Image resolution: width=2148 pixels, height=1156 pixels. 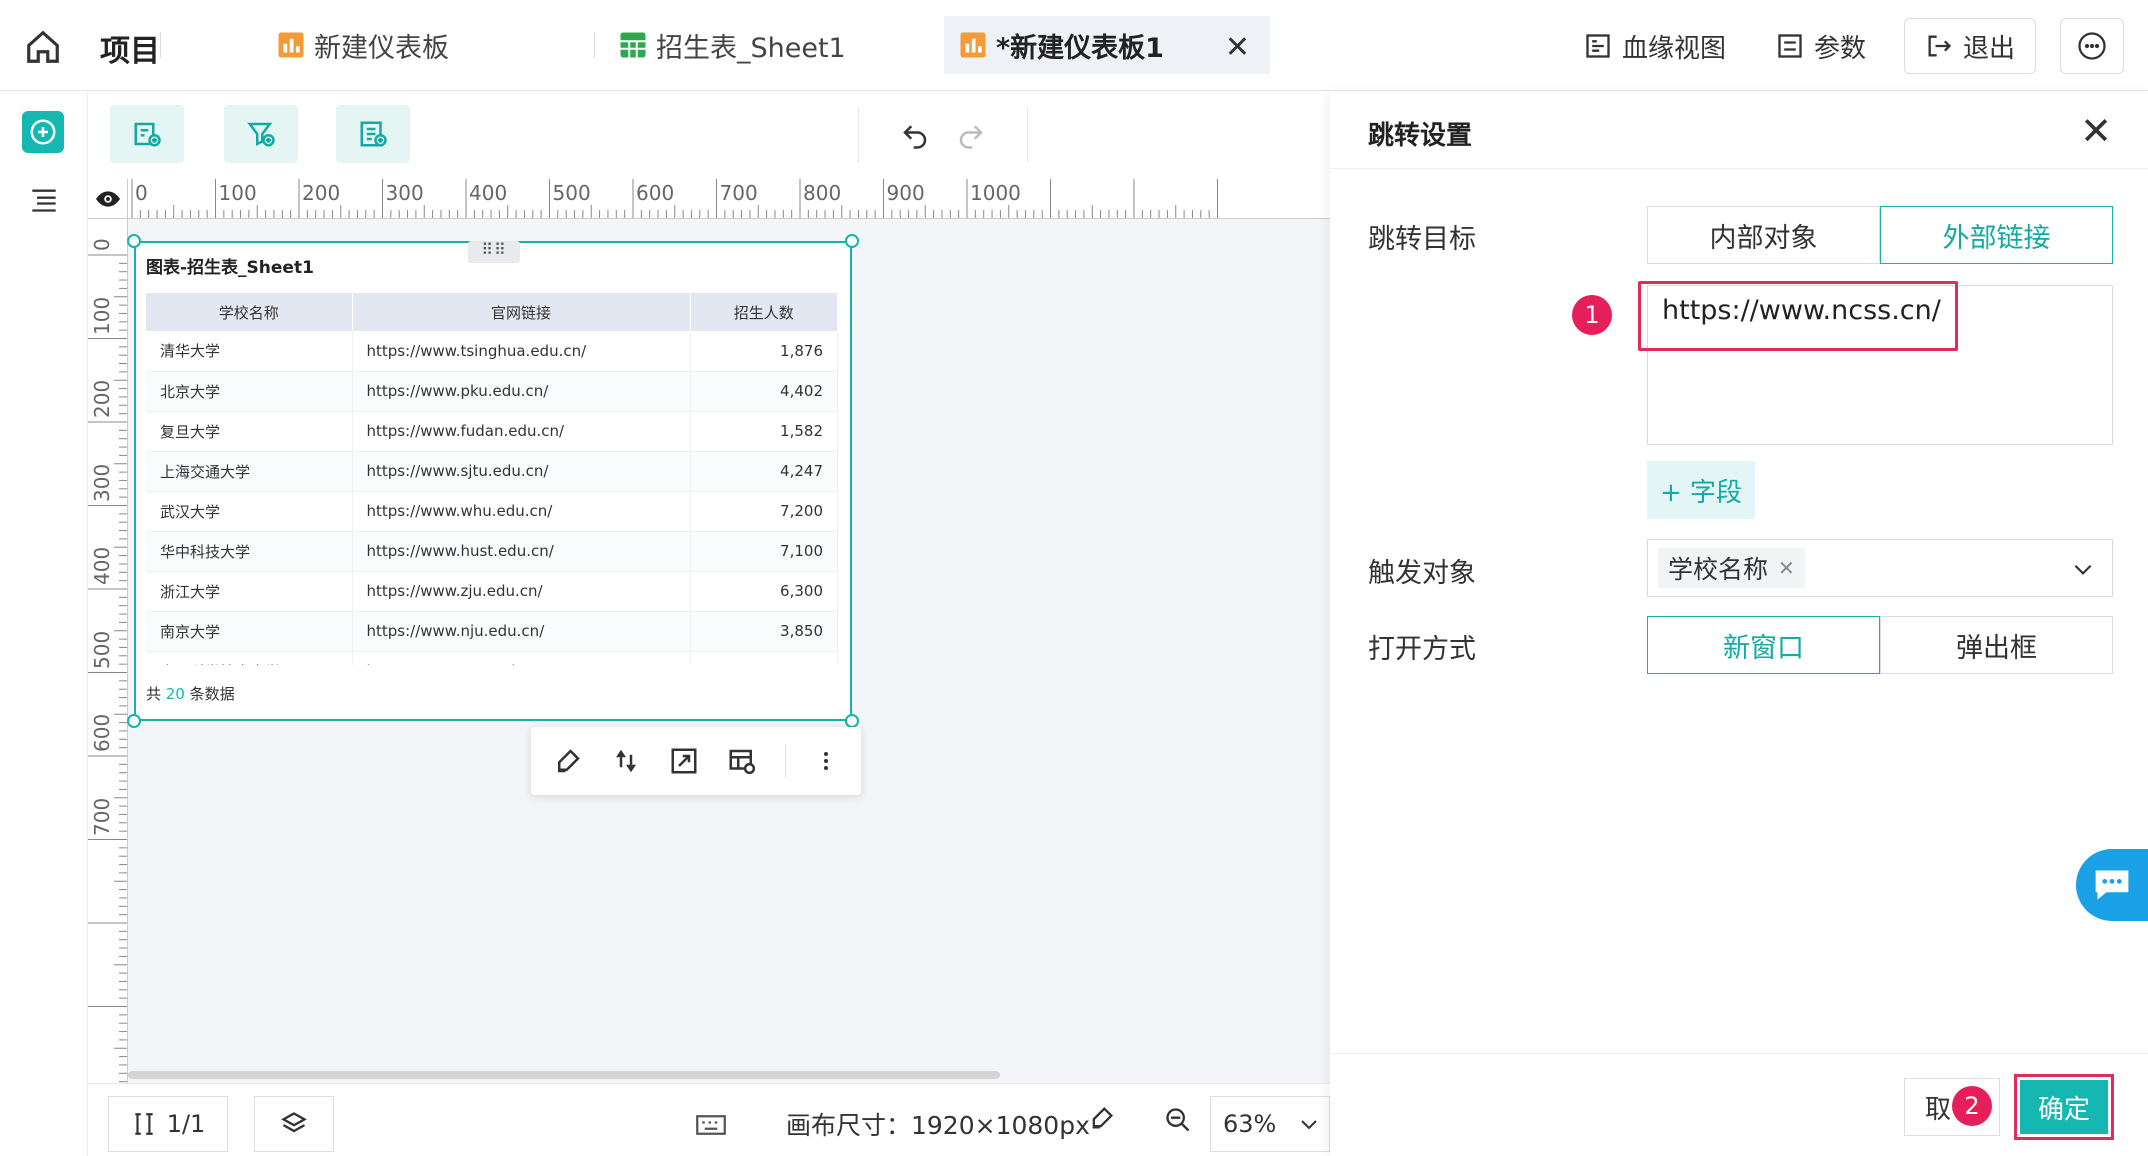 What do you see at coordinates (1786, 568) in the screenshot?
I see `remove-tag-icon: ✕` at bounding box center [1786, 568].